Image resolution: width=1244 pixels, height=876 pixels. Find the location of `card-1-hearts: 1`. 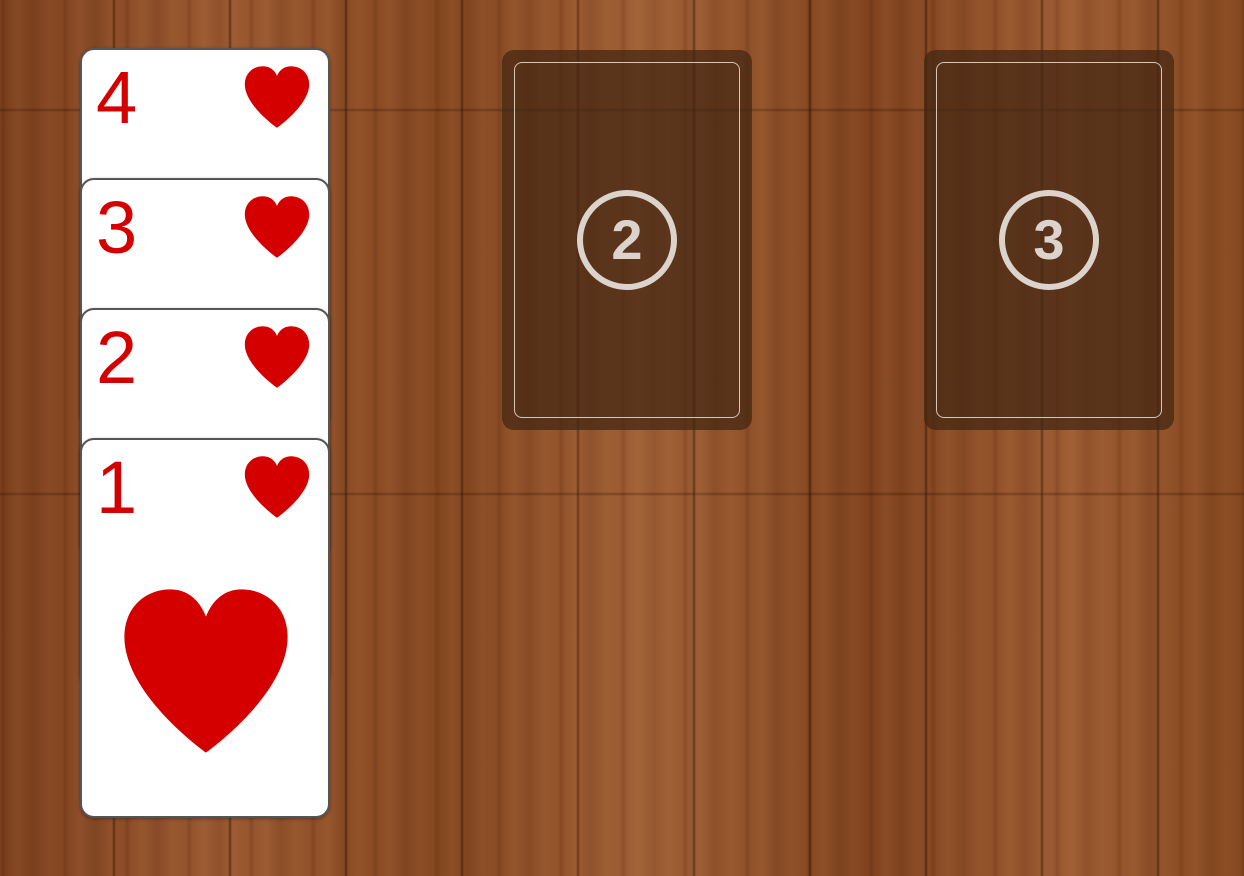

card-1-hearts: 1 is located at coordinates (205, 628).